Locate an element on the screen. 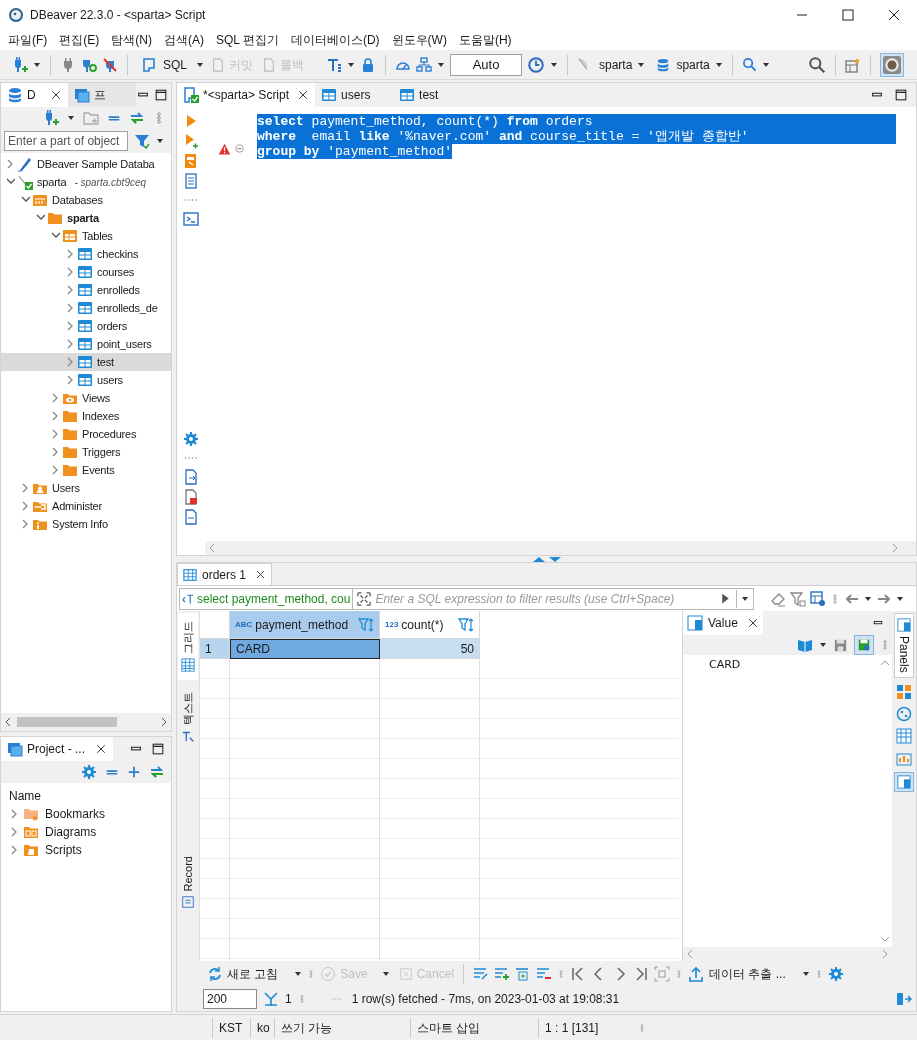 Image resolution: width=917 pixels, height=1040 pixels. export-icon is located at coordinates (191, 477).